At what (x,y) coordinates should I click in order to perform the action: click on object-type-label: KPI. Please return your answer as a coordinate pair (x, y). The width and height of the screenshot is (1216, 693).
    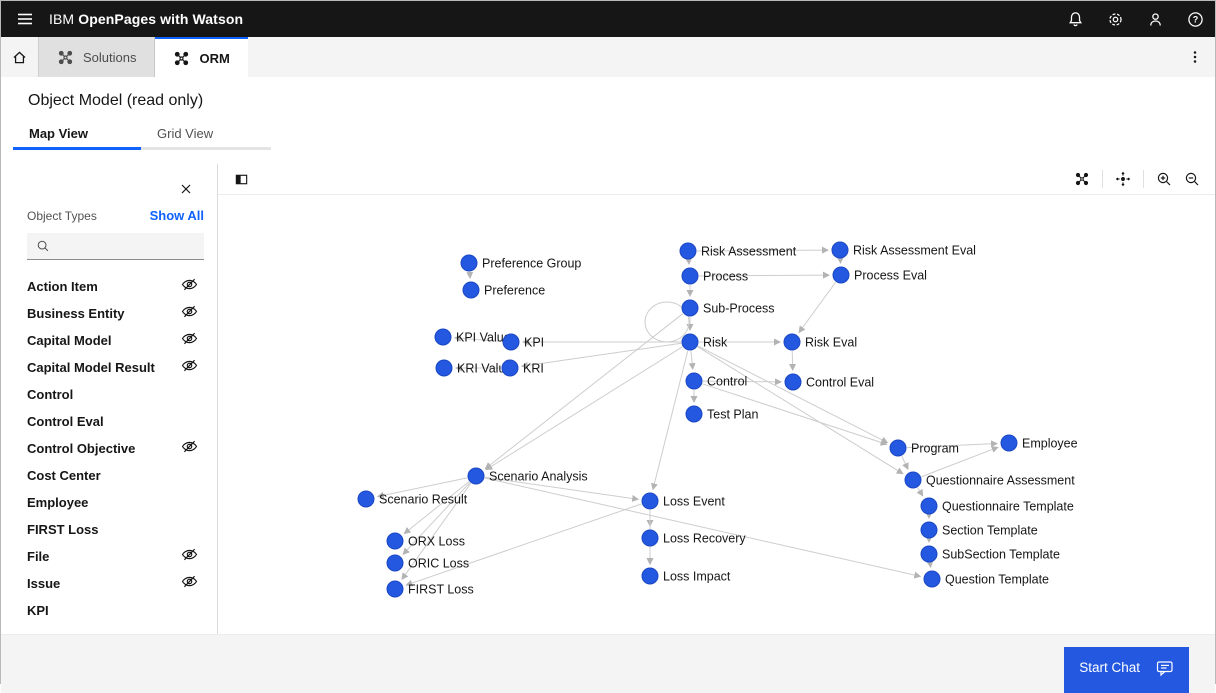
    Looking at the image, I should click on (38, 610).